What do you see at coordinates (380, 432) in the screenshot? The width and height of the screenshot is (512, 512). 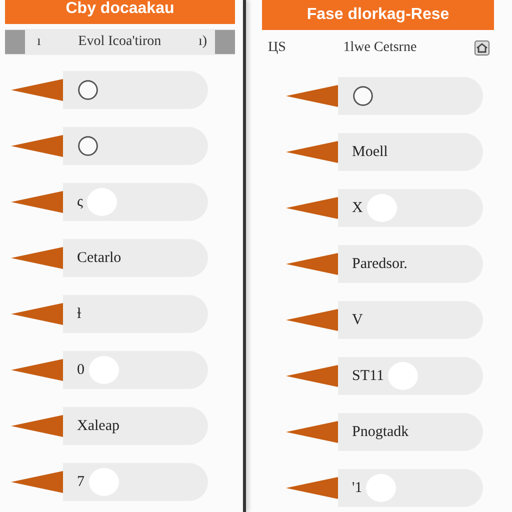 I see `item-label: Pnogtadk` at bounding box center [380, 432].